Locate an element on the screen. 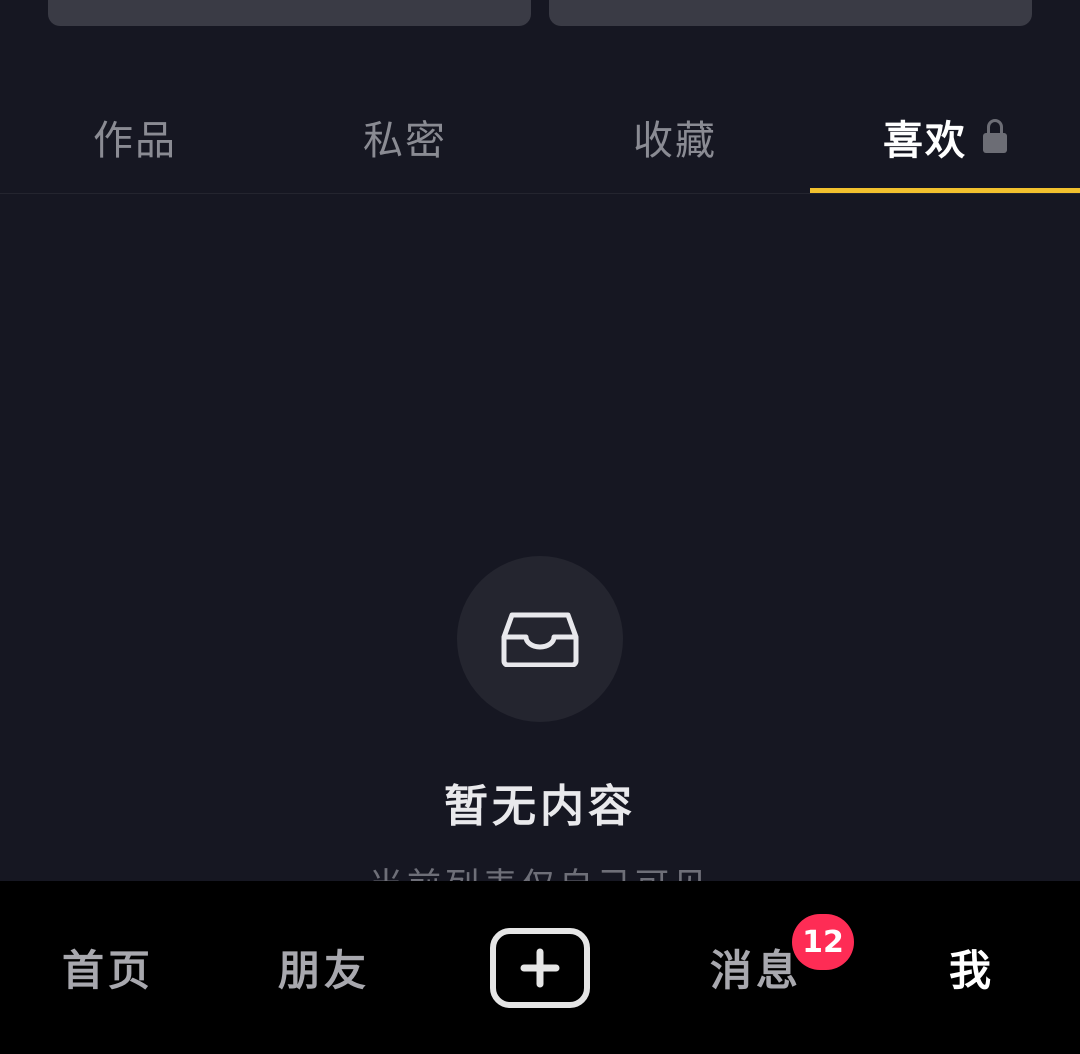 The height and width of the screenshot is (1054, 1080). nav-friends: 朋友 is located at coordinates (324, 967).